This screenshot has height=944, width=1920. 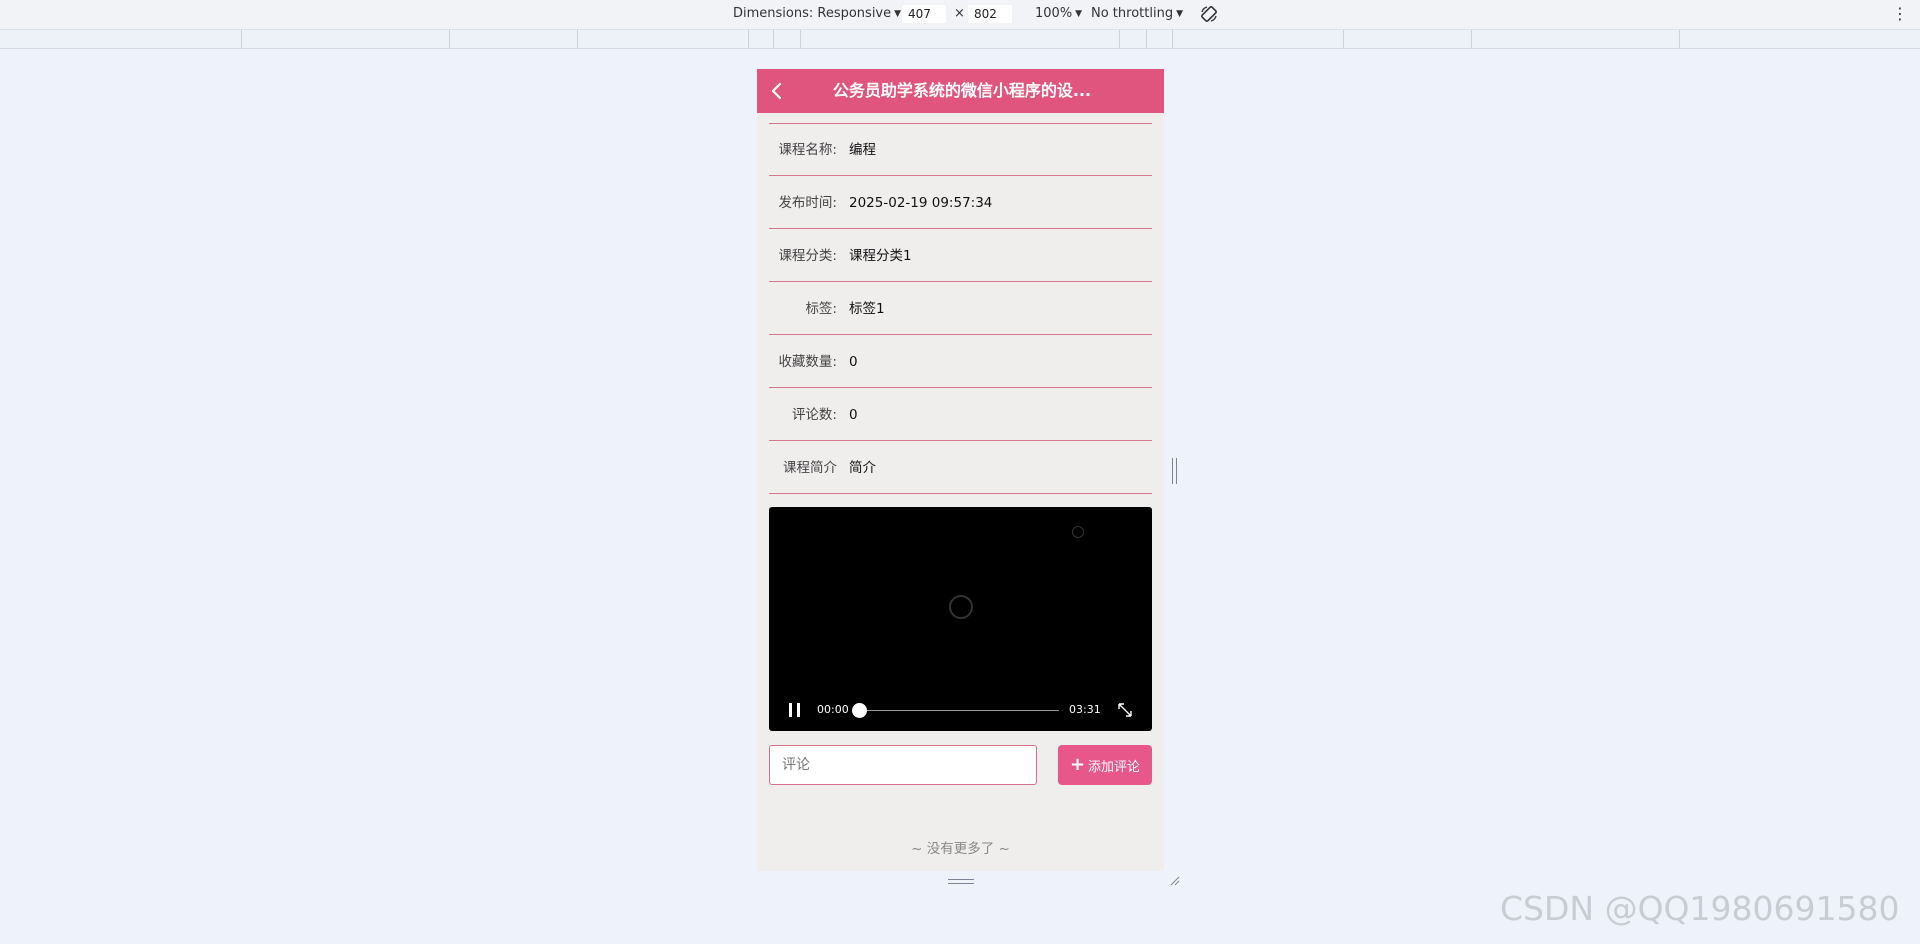 What do you see at coordinates (960, 39) in the screenshot?
I see `media-query-ruler` at bounding box center [960, 39].